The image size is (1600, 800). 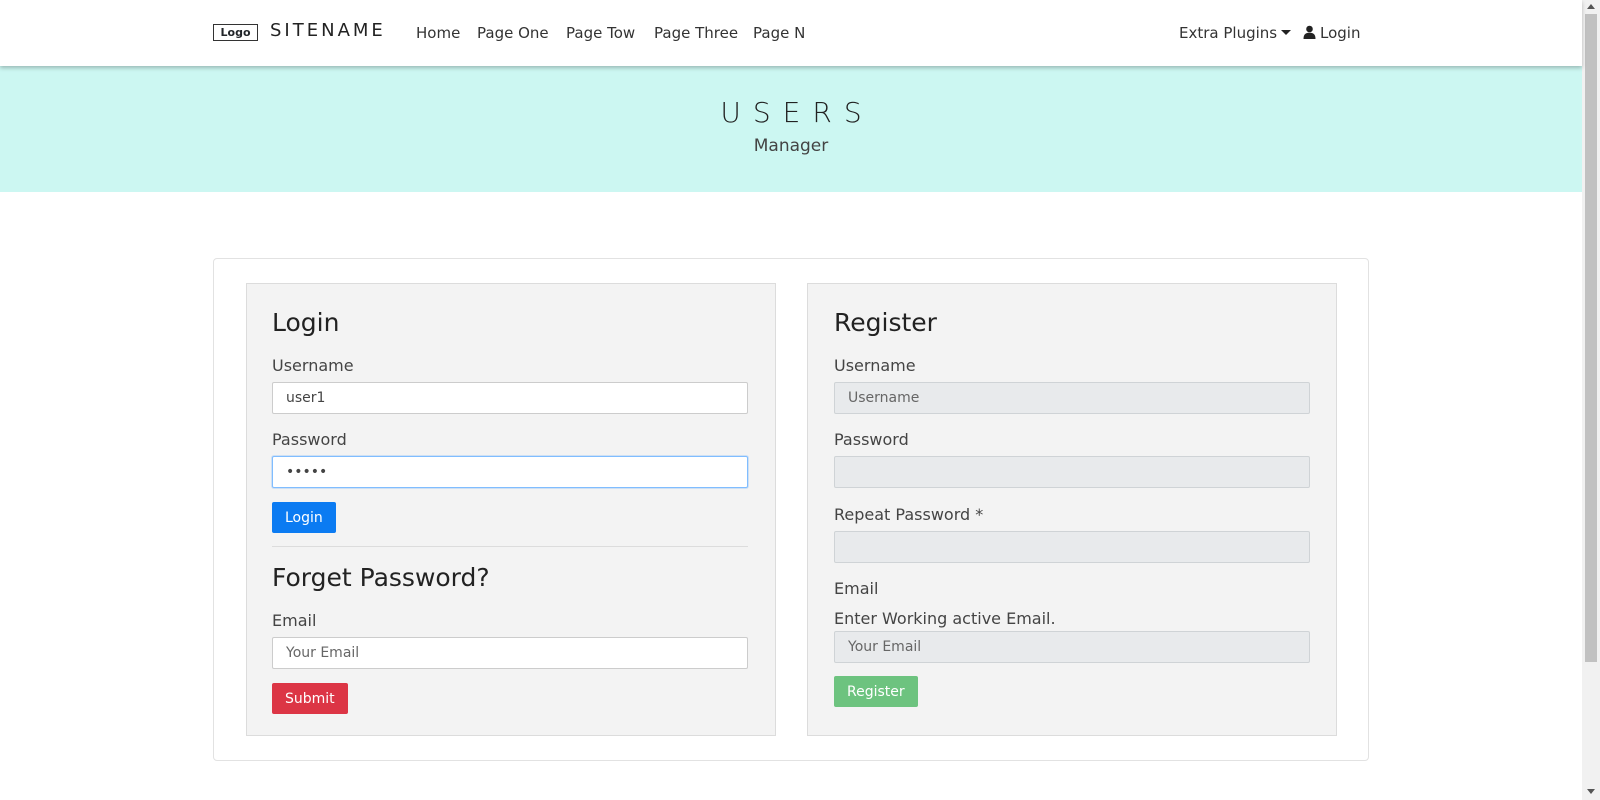 I want to click on caret-down-icon, so click(x=1286, y=32).